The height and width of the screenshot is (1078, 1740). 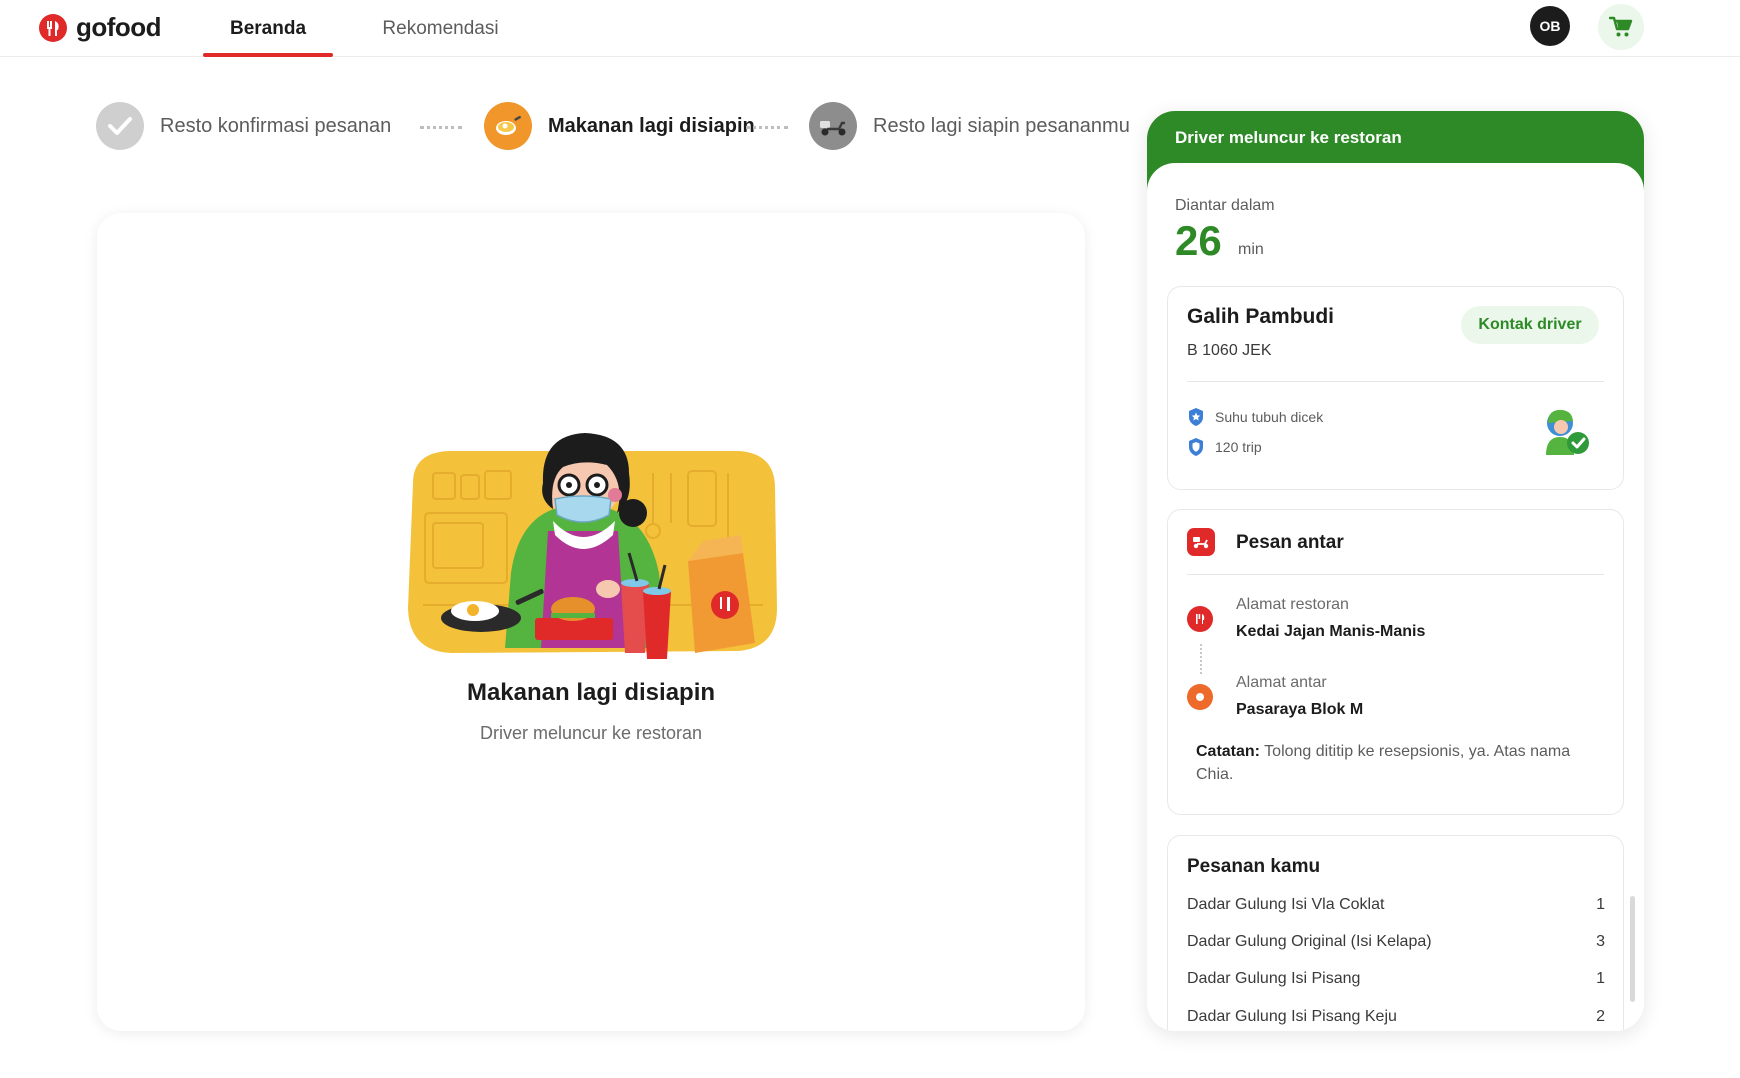 I want to click on driver-name: Galih Pambudi, so click(x=1261, y=316).